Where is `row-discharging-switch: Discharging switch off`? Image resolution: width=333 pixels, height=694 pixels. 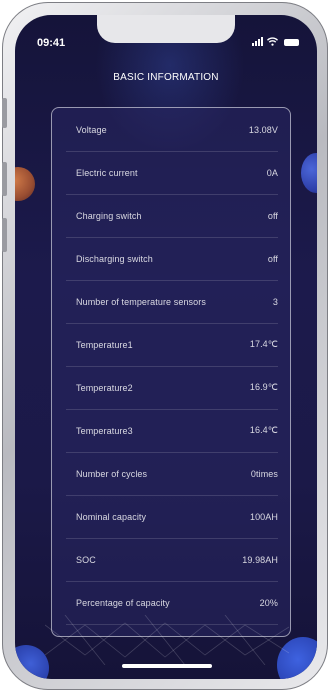
row-discharging-switch: Discharging switch off is located at coordinates (171, 258).